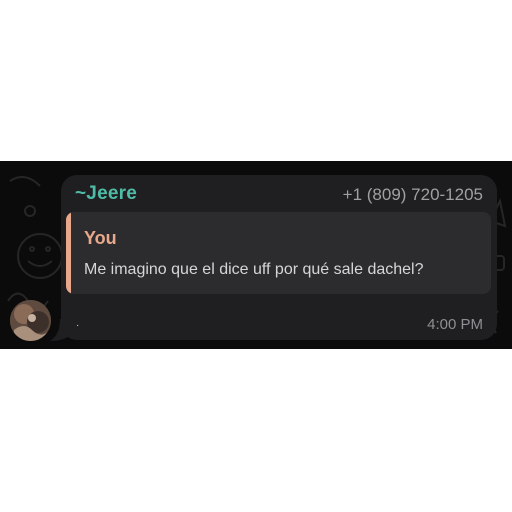 This screenshot has width=512, height=512. Describe the element at coordinates (413, 195) in the screenshot. I see `sender-phone: +1 (809) 720-1205` at that location.